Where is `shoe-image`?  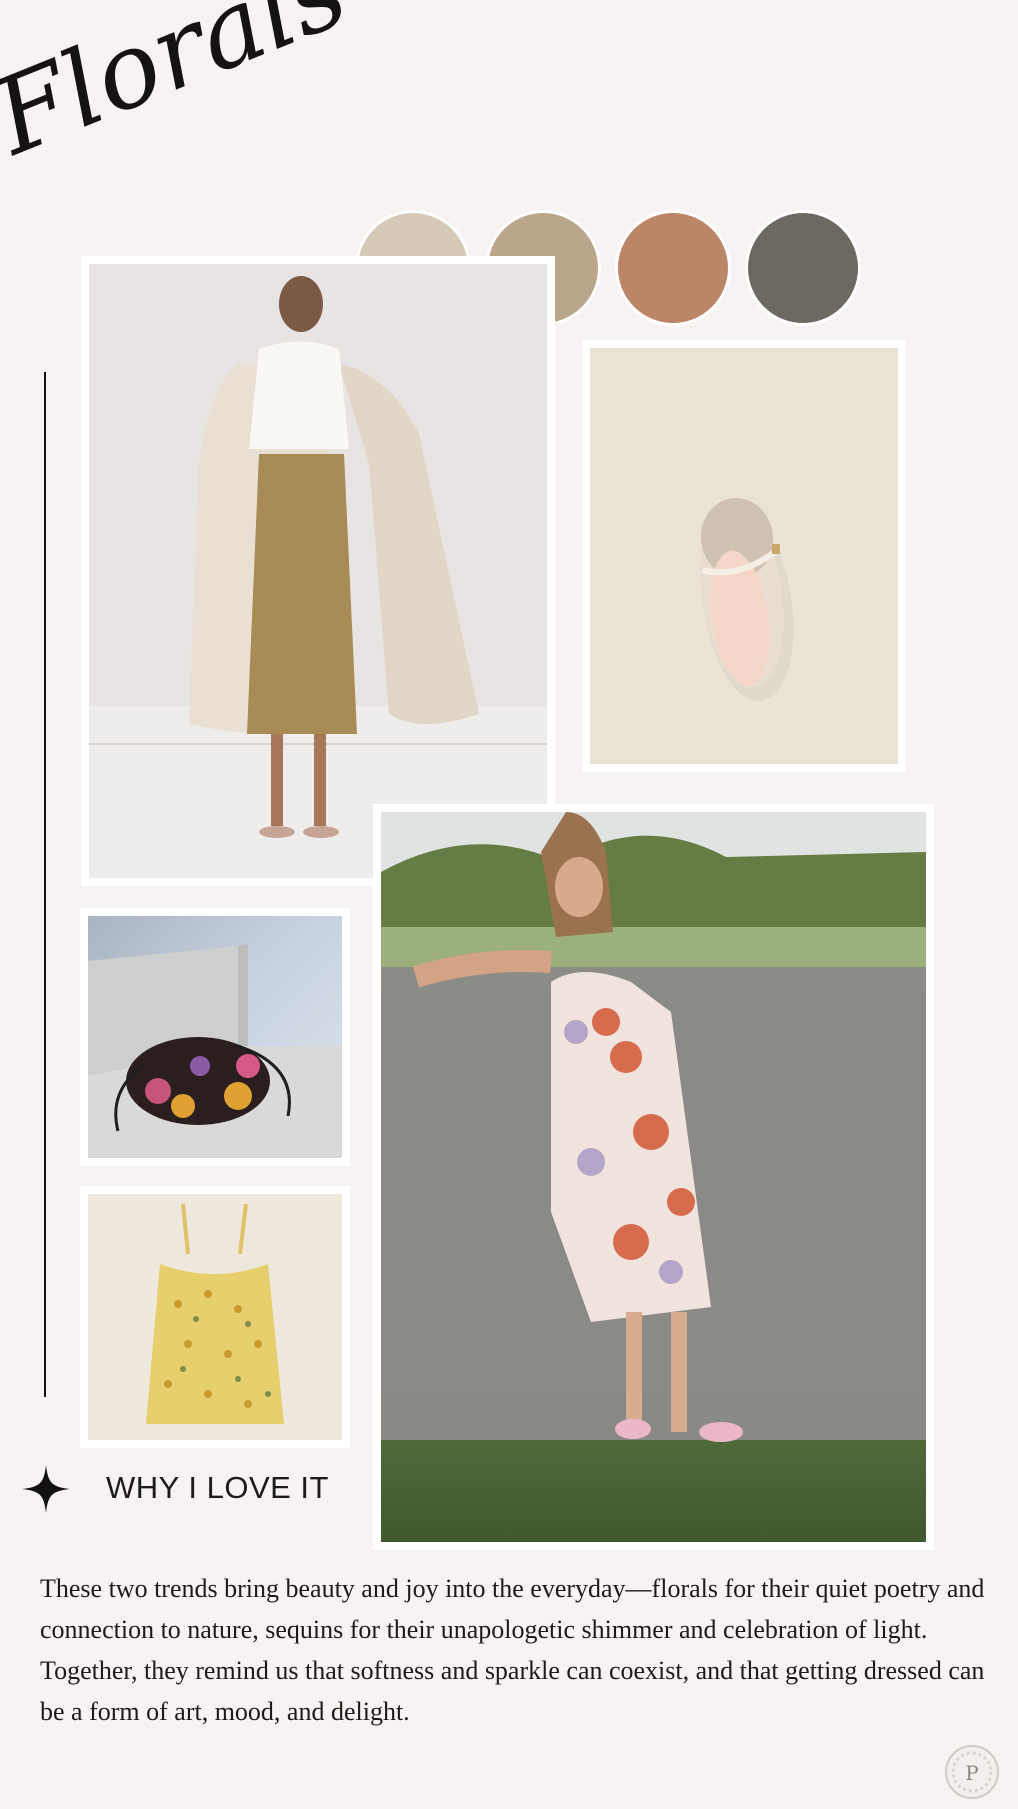
shoe-image is located at coordinates (744, 556).